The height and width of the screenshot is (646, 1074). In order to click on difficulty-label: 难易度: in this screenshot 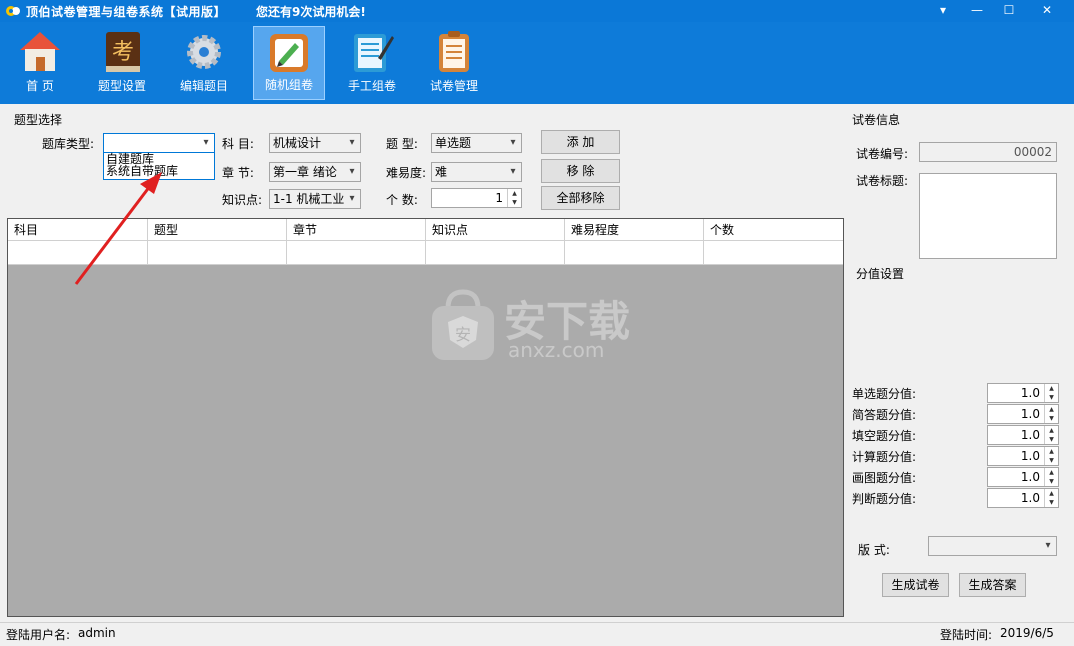, I will do `click(406, 173)`.